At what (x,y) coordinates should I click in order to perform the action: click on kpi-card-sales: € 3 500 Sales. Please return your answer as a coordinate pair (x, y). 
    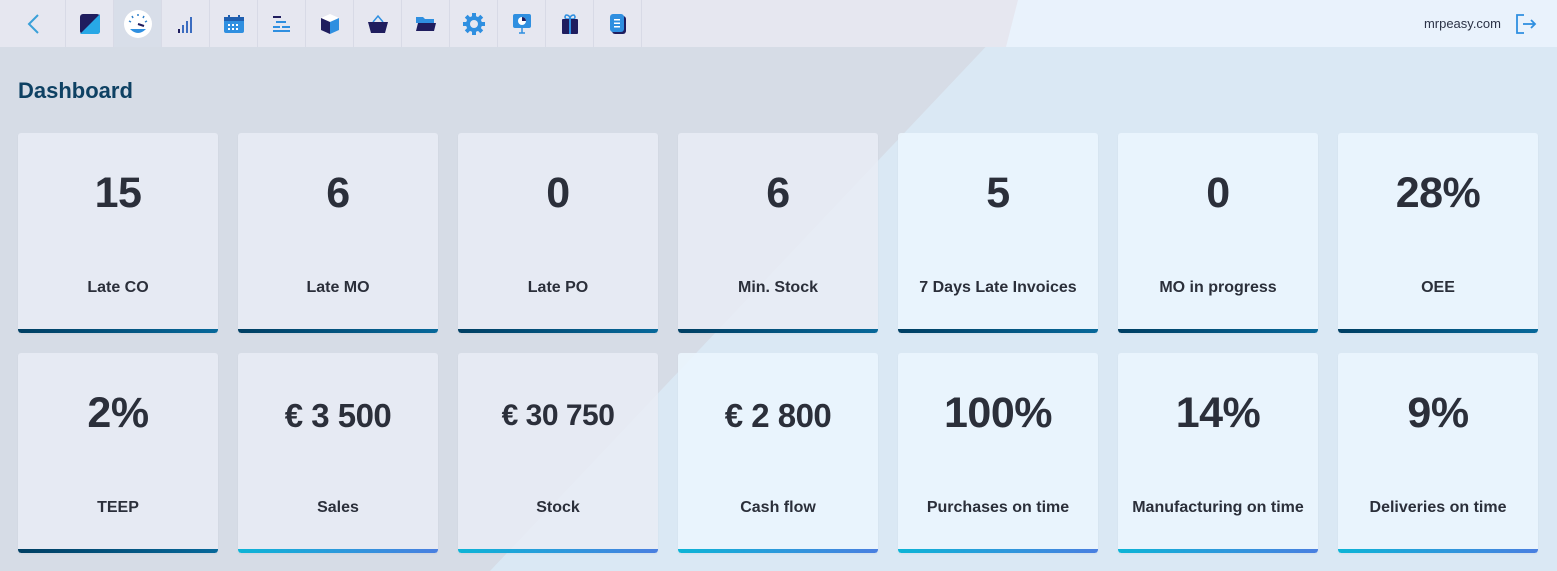
    Looking at the image, I should click on (338, 453).